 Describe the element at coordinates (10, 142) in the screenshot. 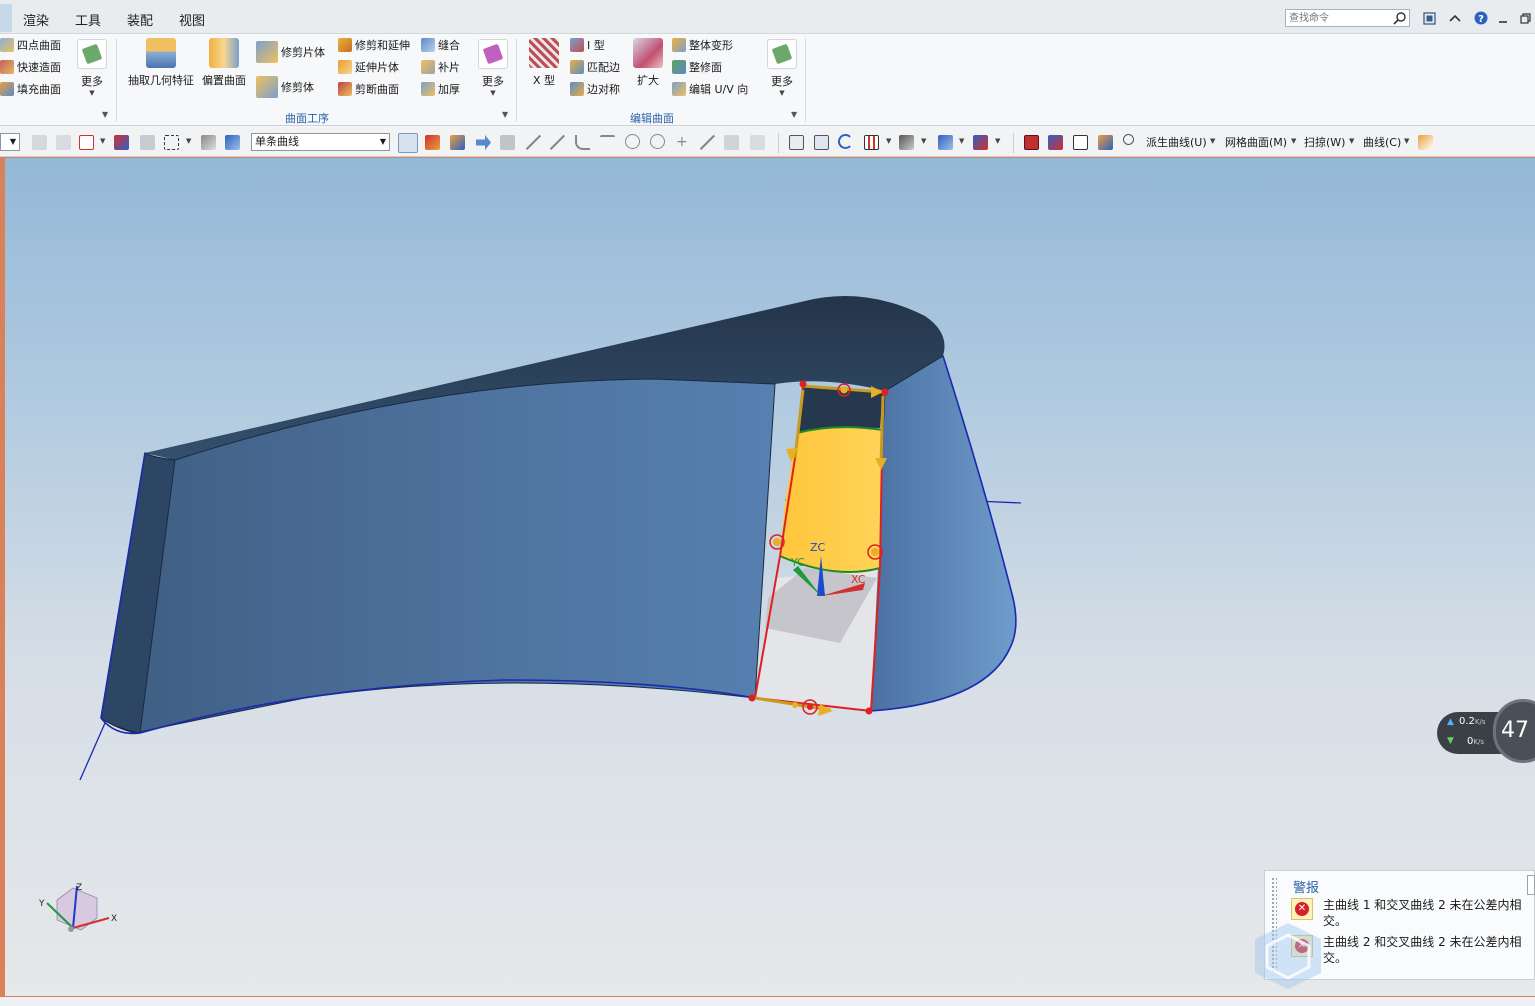

I see `type-filter-dropdown: ▼` at that location.